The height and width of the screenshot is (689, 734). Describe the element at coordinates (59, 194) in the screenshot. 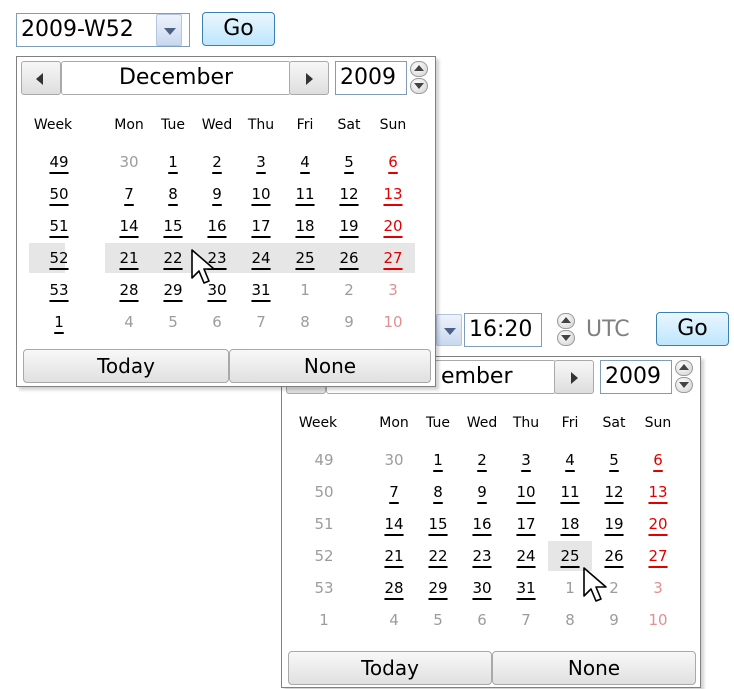

I see `week-number: 50` at that location.